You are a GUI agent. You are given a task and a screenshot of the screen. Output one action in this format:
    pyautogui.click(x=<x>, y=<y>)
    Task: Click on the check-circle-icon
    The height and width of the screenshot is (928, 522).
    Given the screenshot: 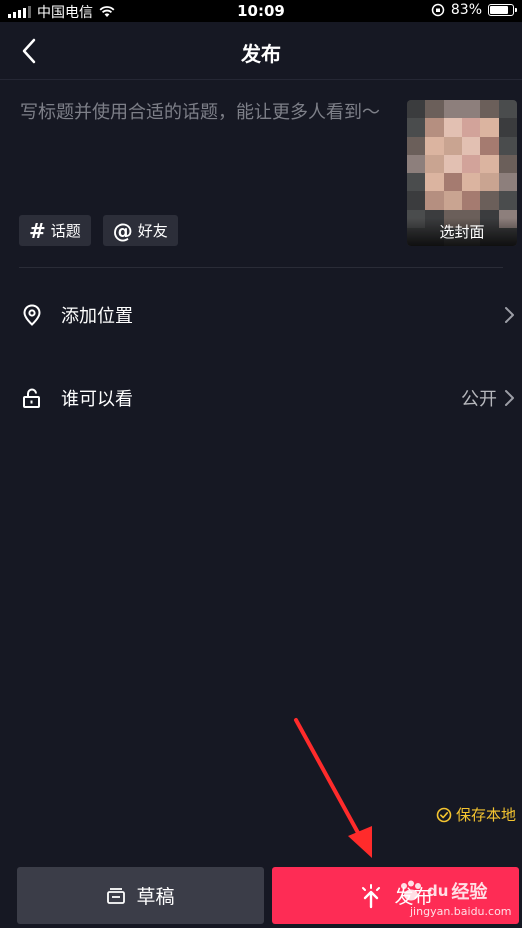 What is the action you would take?
    pyautogui.click(x=444, y=814)
    